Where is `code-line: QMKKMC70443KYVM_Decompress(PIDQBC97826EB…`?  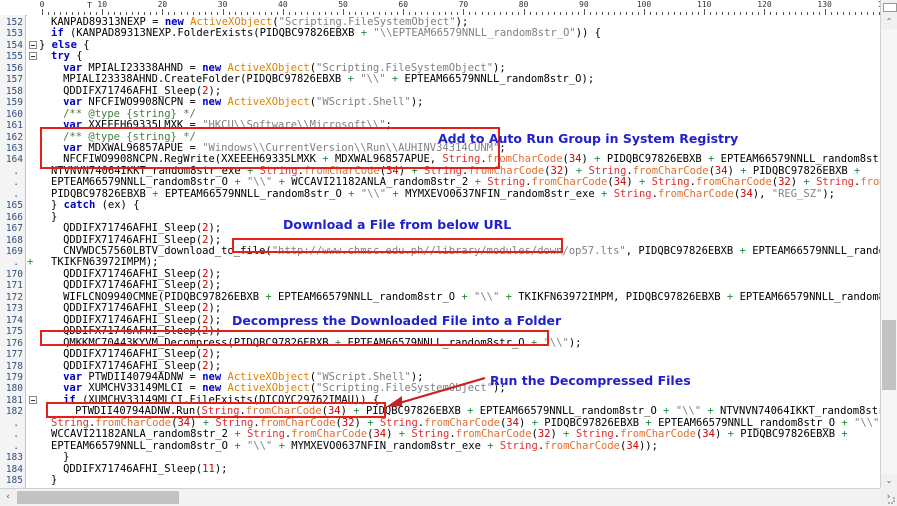 code-line: QMKKMC70443KYVM_Decompress(PIDQBC97826EB… is located at coordinates (322, 342).